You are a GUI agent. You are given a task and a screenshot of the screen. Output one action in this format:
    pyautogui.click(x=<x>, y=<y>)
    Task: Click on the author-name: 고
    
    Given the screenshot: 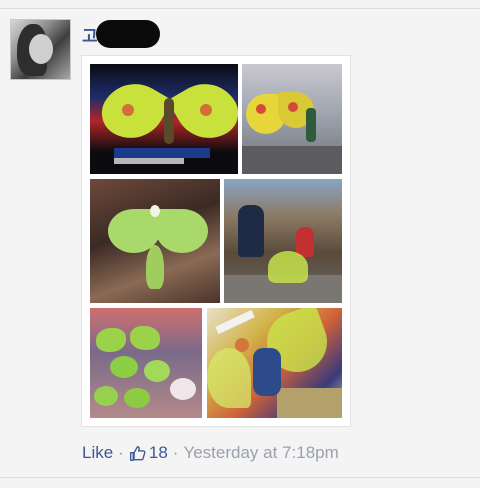 What is the action you would take?
    pyautogui.click(x=121, y=34)
    